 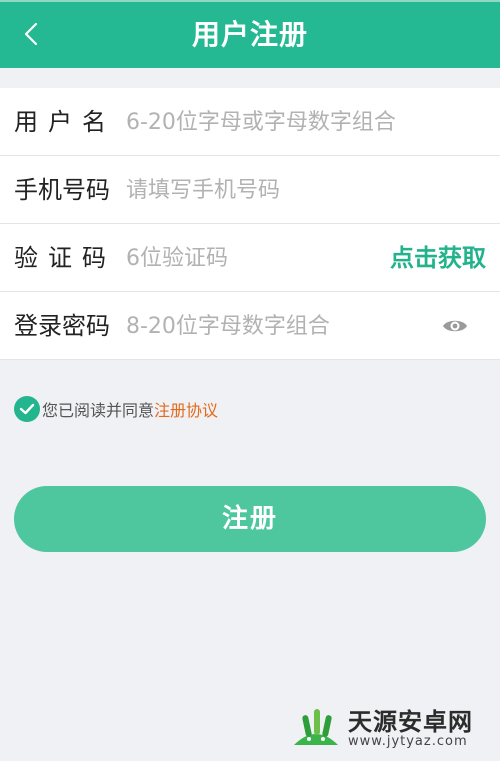 What do you see at coordinates (62, 190) in the screenshot?
I see `phone-label: 手机号码` at bounding box center [62, 190].